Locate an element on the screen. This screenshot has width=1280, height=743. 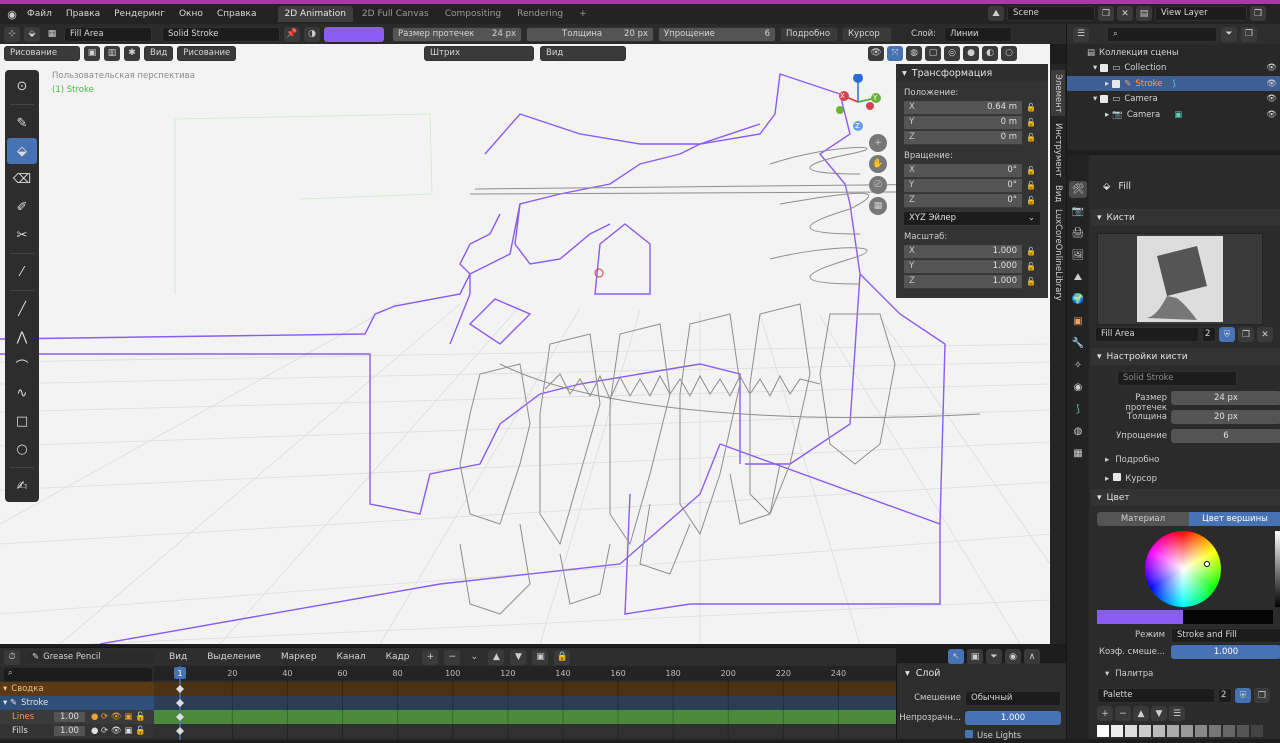
view-menu: Вид is located at coordinates (159, 53).